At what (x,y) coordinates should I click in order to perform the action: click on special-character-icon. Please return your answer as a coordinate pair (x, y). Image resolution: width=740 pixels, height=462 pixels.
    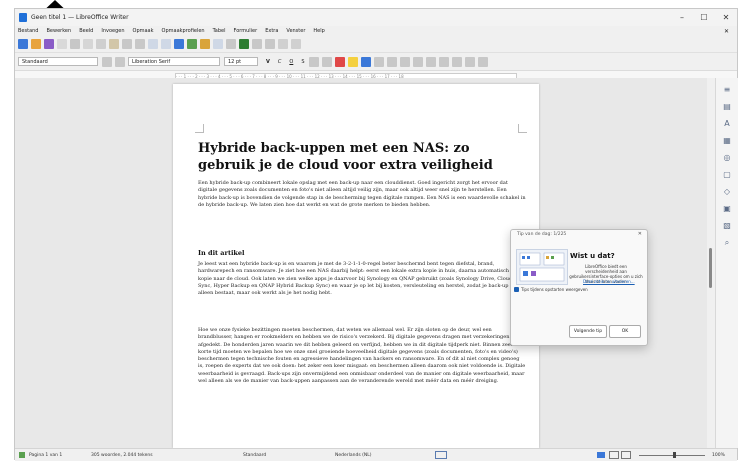
    Looking at the image, I should click on (231, 44).